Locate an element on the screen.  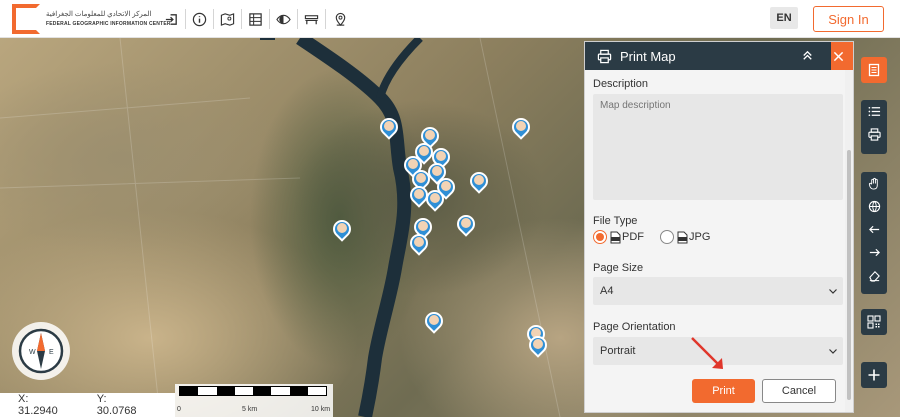
globe-icon is located at coordinates (874, 206).